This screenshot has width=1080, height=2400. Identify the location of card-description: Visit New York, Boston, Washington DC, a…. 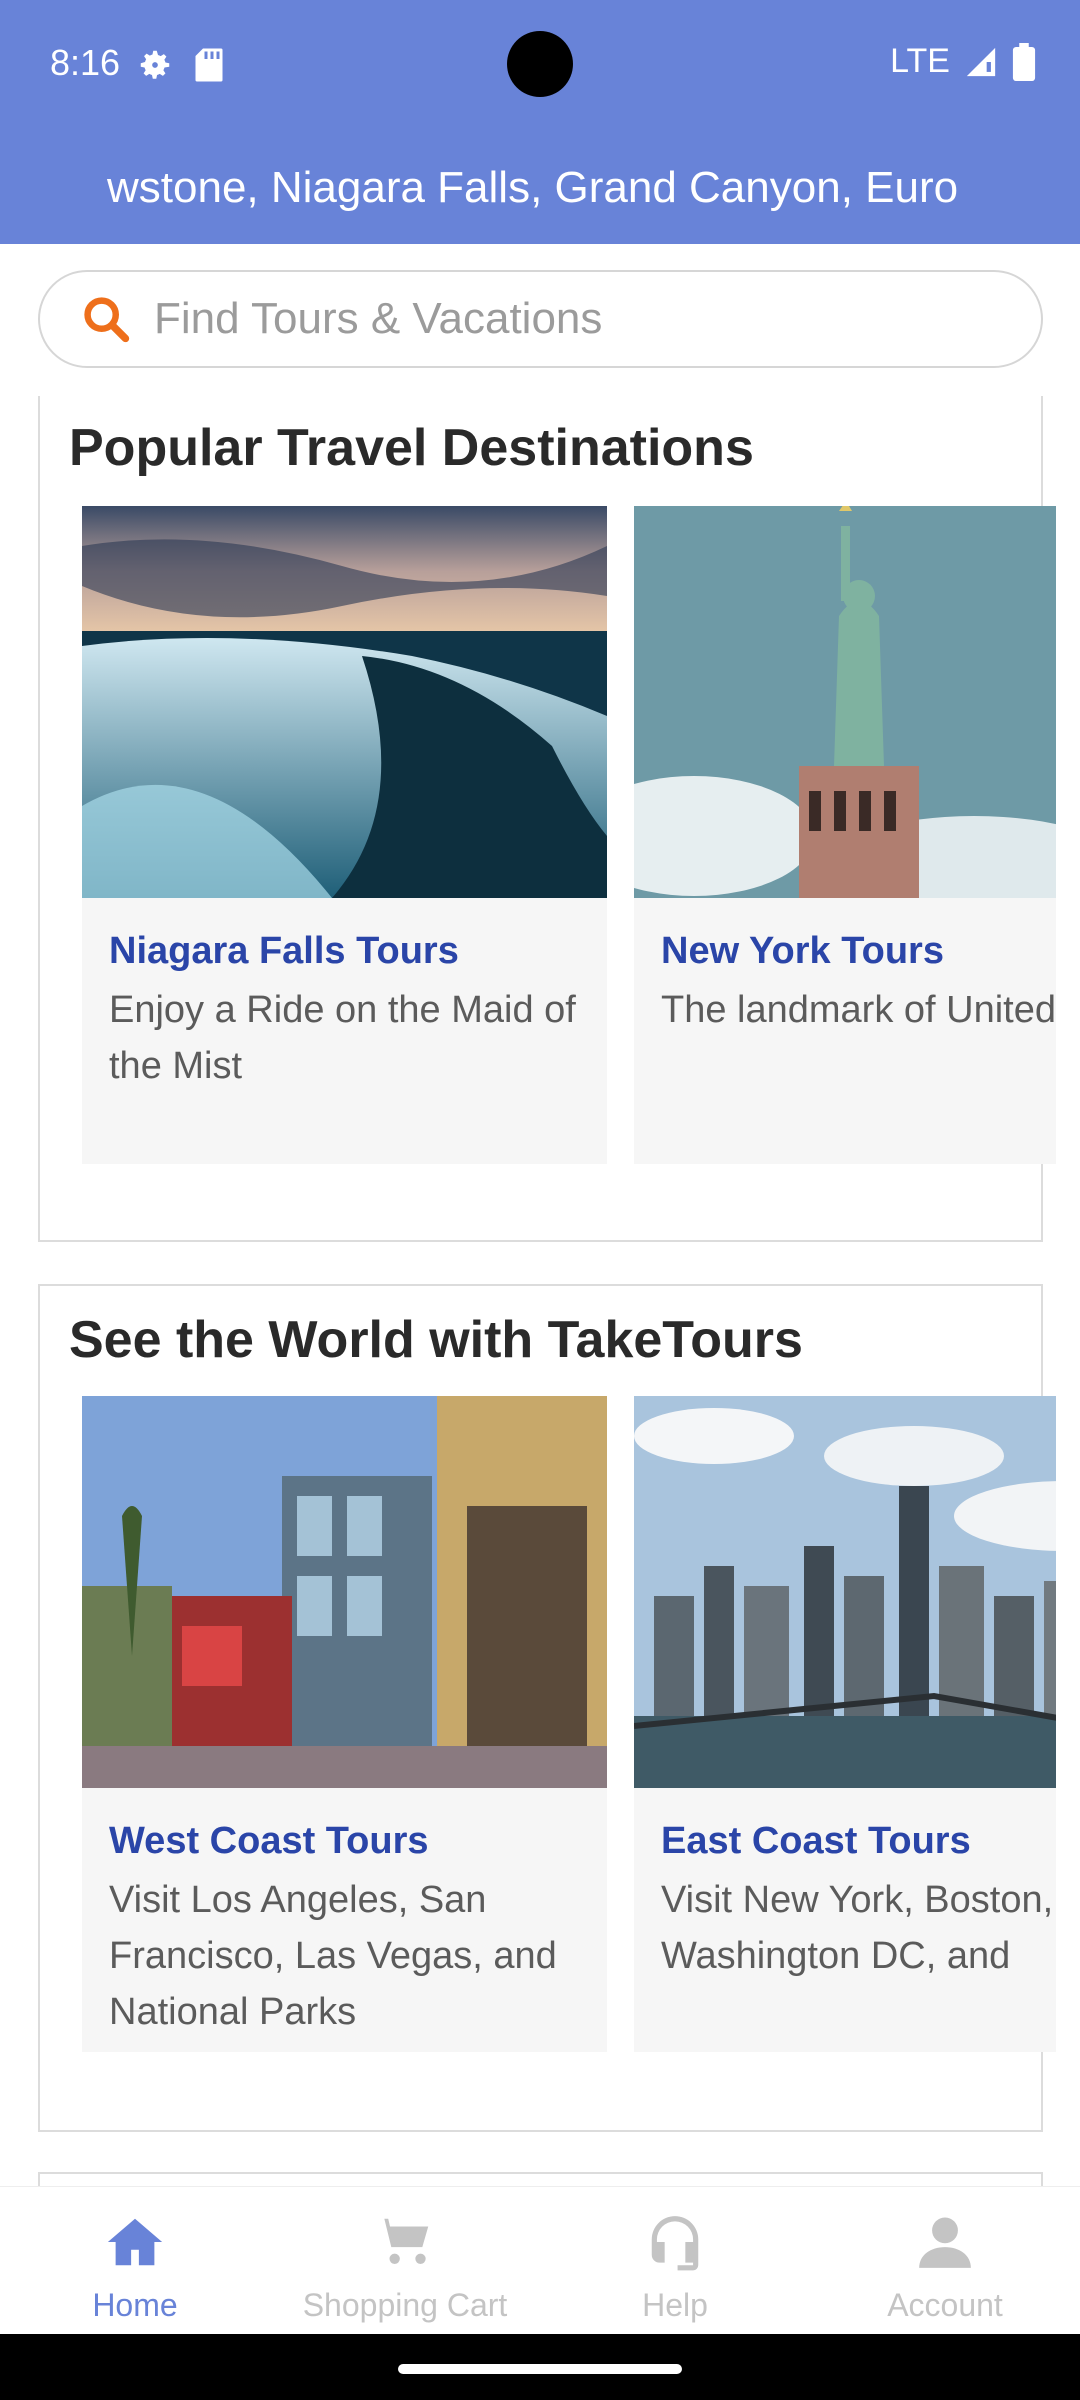
(857, 1928).